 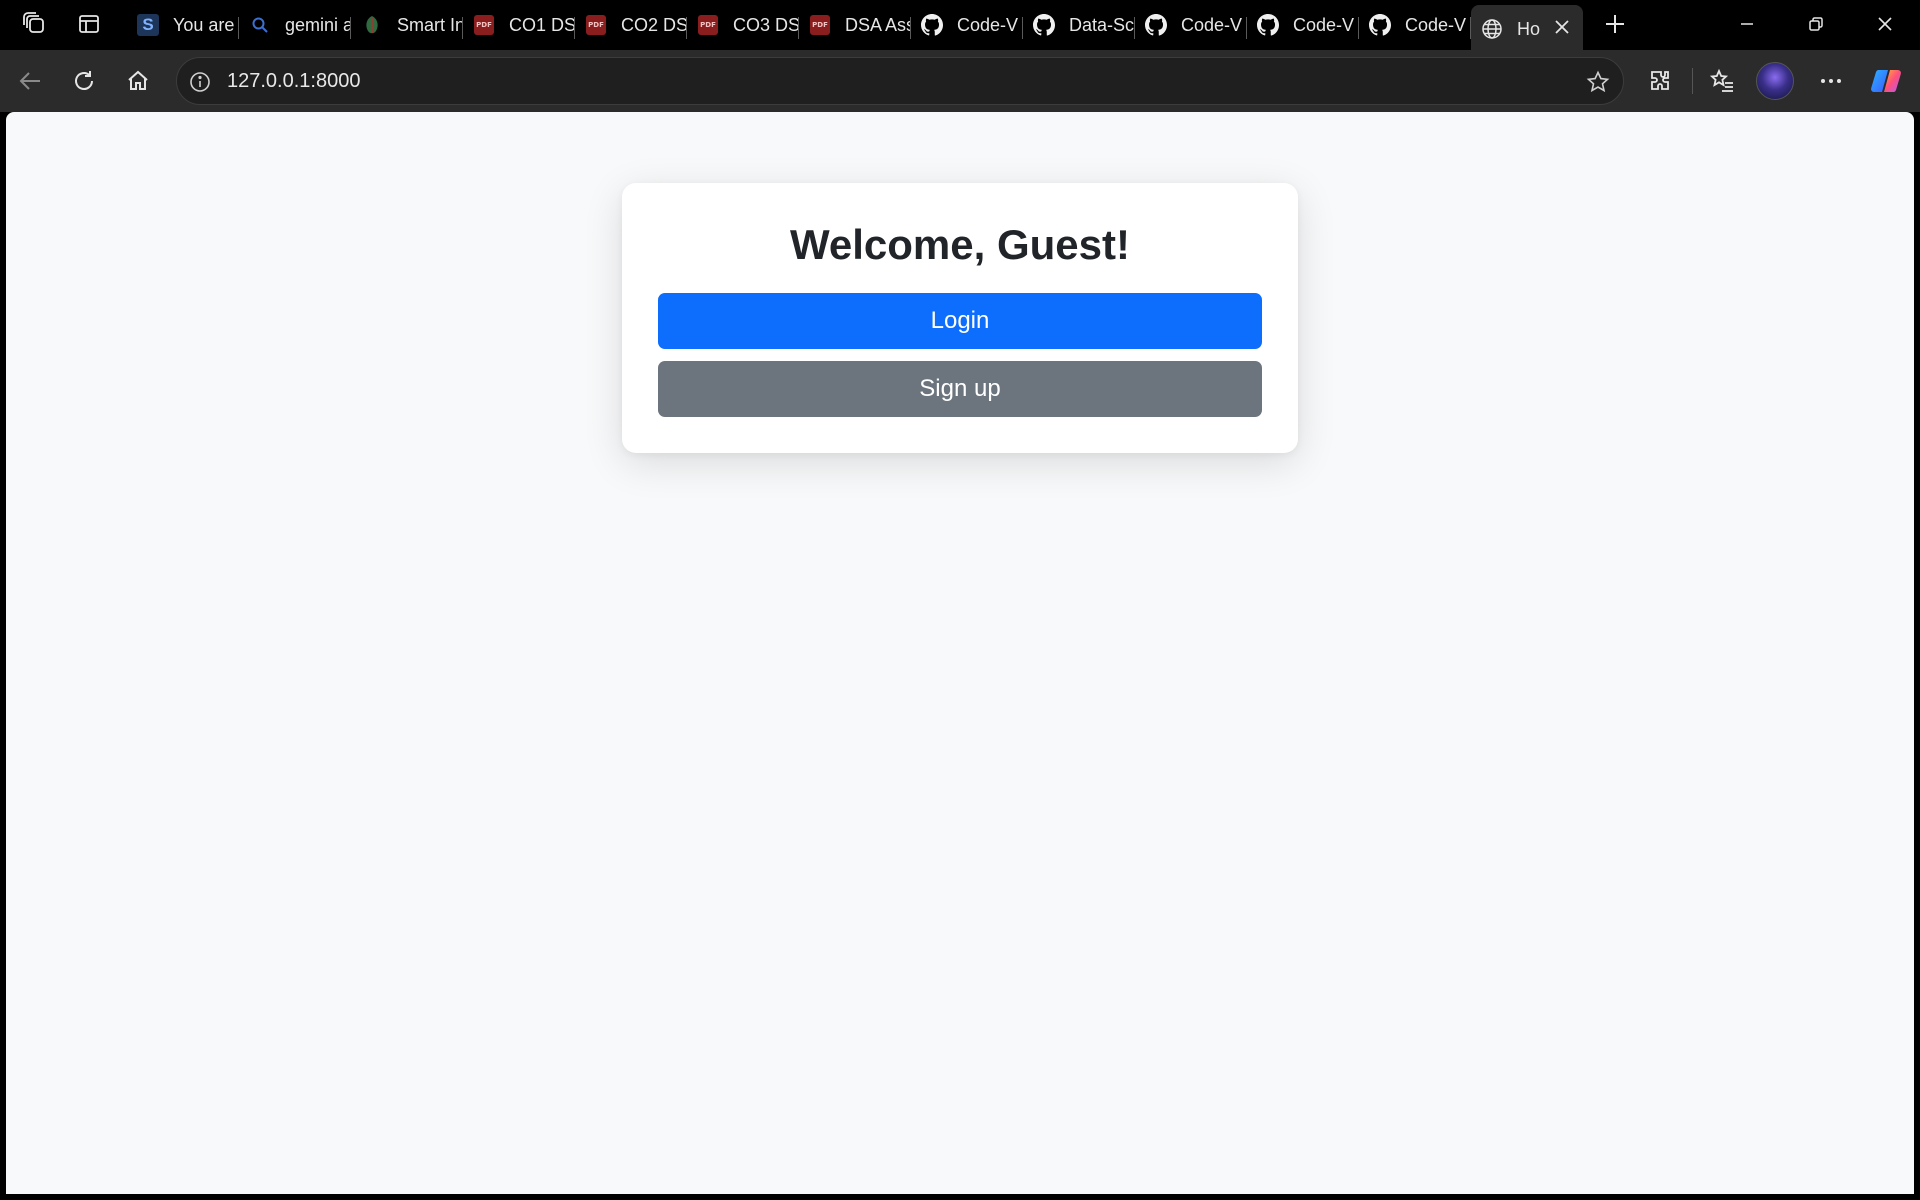 I want to click on browser-tab: gemini a, so click(x=295, y=25).